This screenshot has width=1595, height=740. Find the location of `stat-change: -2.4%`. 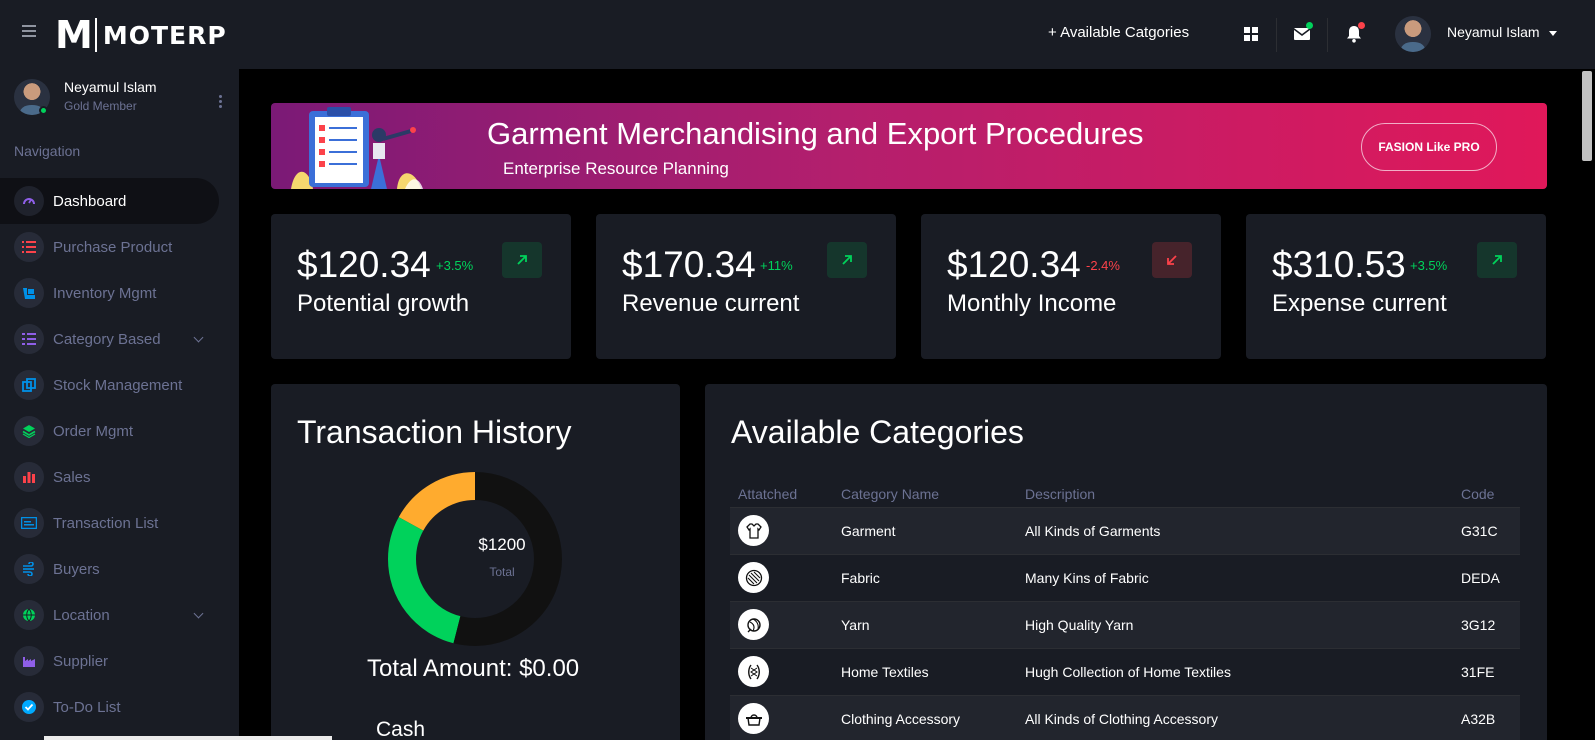

stat-change: -2.4% is located at coordinates (1103, 265).